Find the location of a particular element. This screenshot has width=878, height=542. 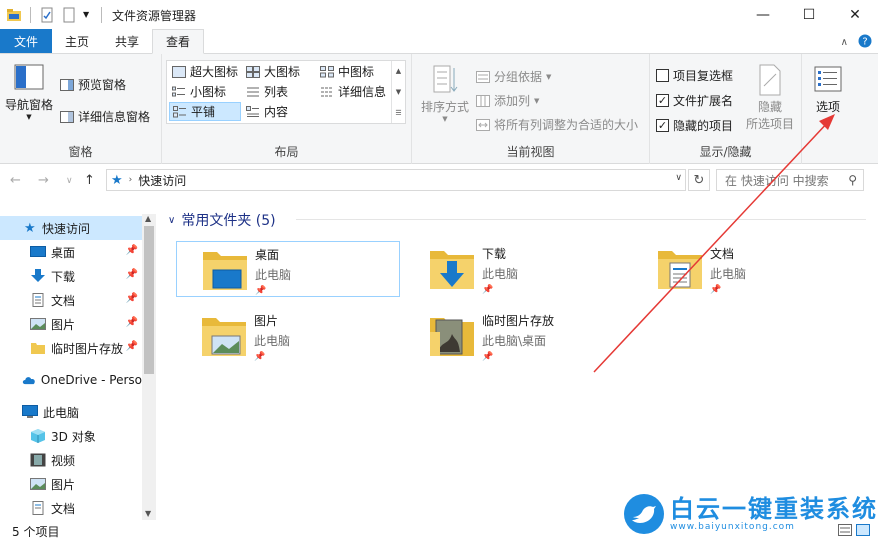

hide-selected-items-button: 隐藏 所选项目 is located at coordinates (770, 98).